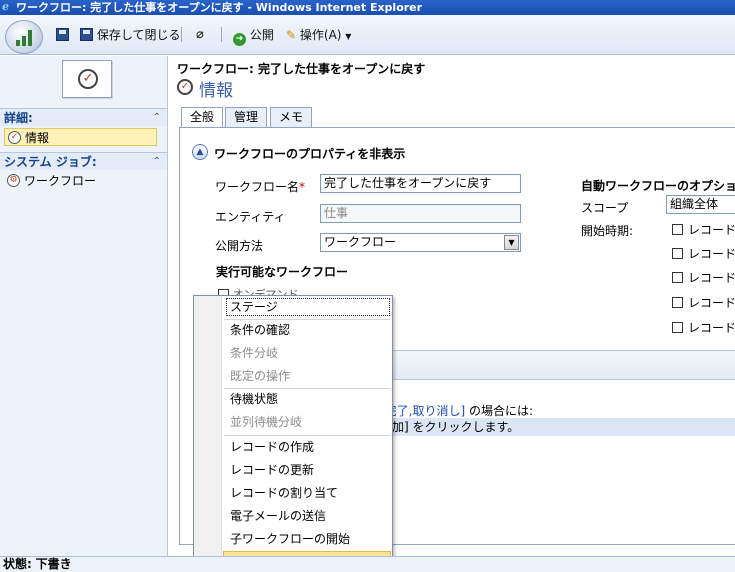 Image resolution: width=735 pixels, height=572 pixels. I want to click on start-option-label: レコードの作, so click(711, 230).